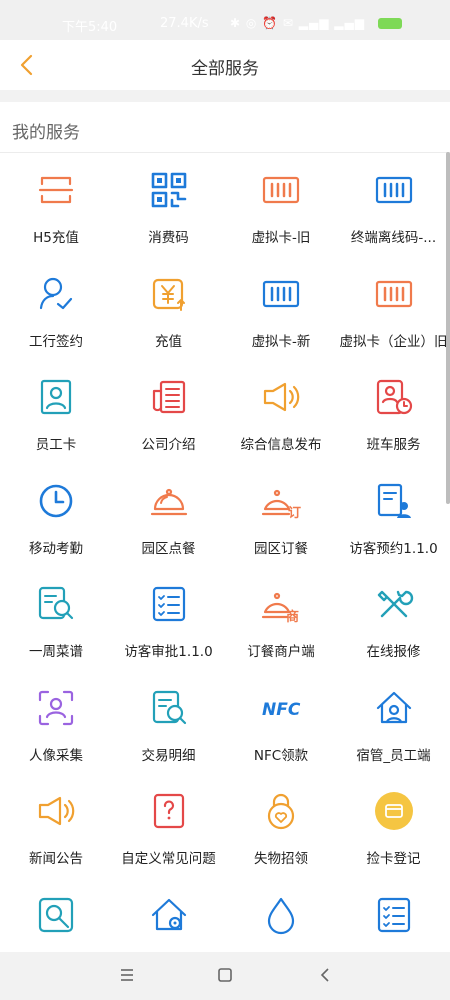  I want to click on megaphone-icon, so click(56, 811).